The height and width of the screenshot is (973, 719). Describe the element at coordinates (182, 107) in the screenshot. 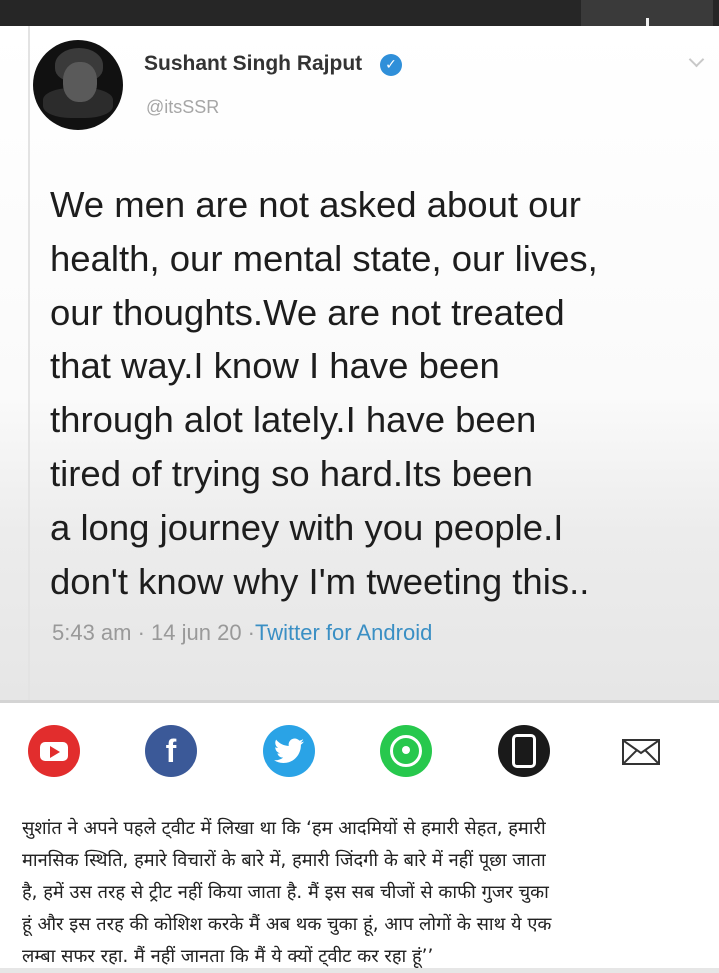

I see `author-handle: @itsSSR` at that location.